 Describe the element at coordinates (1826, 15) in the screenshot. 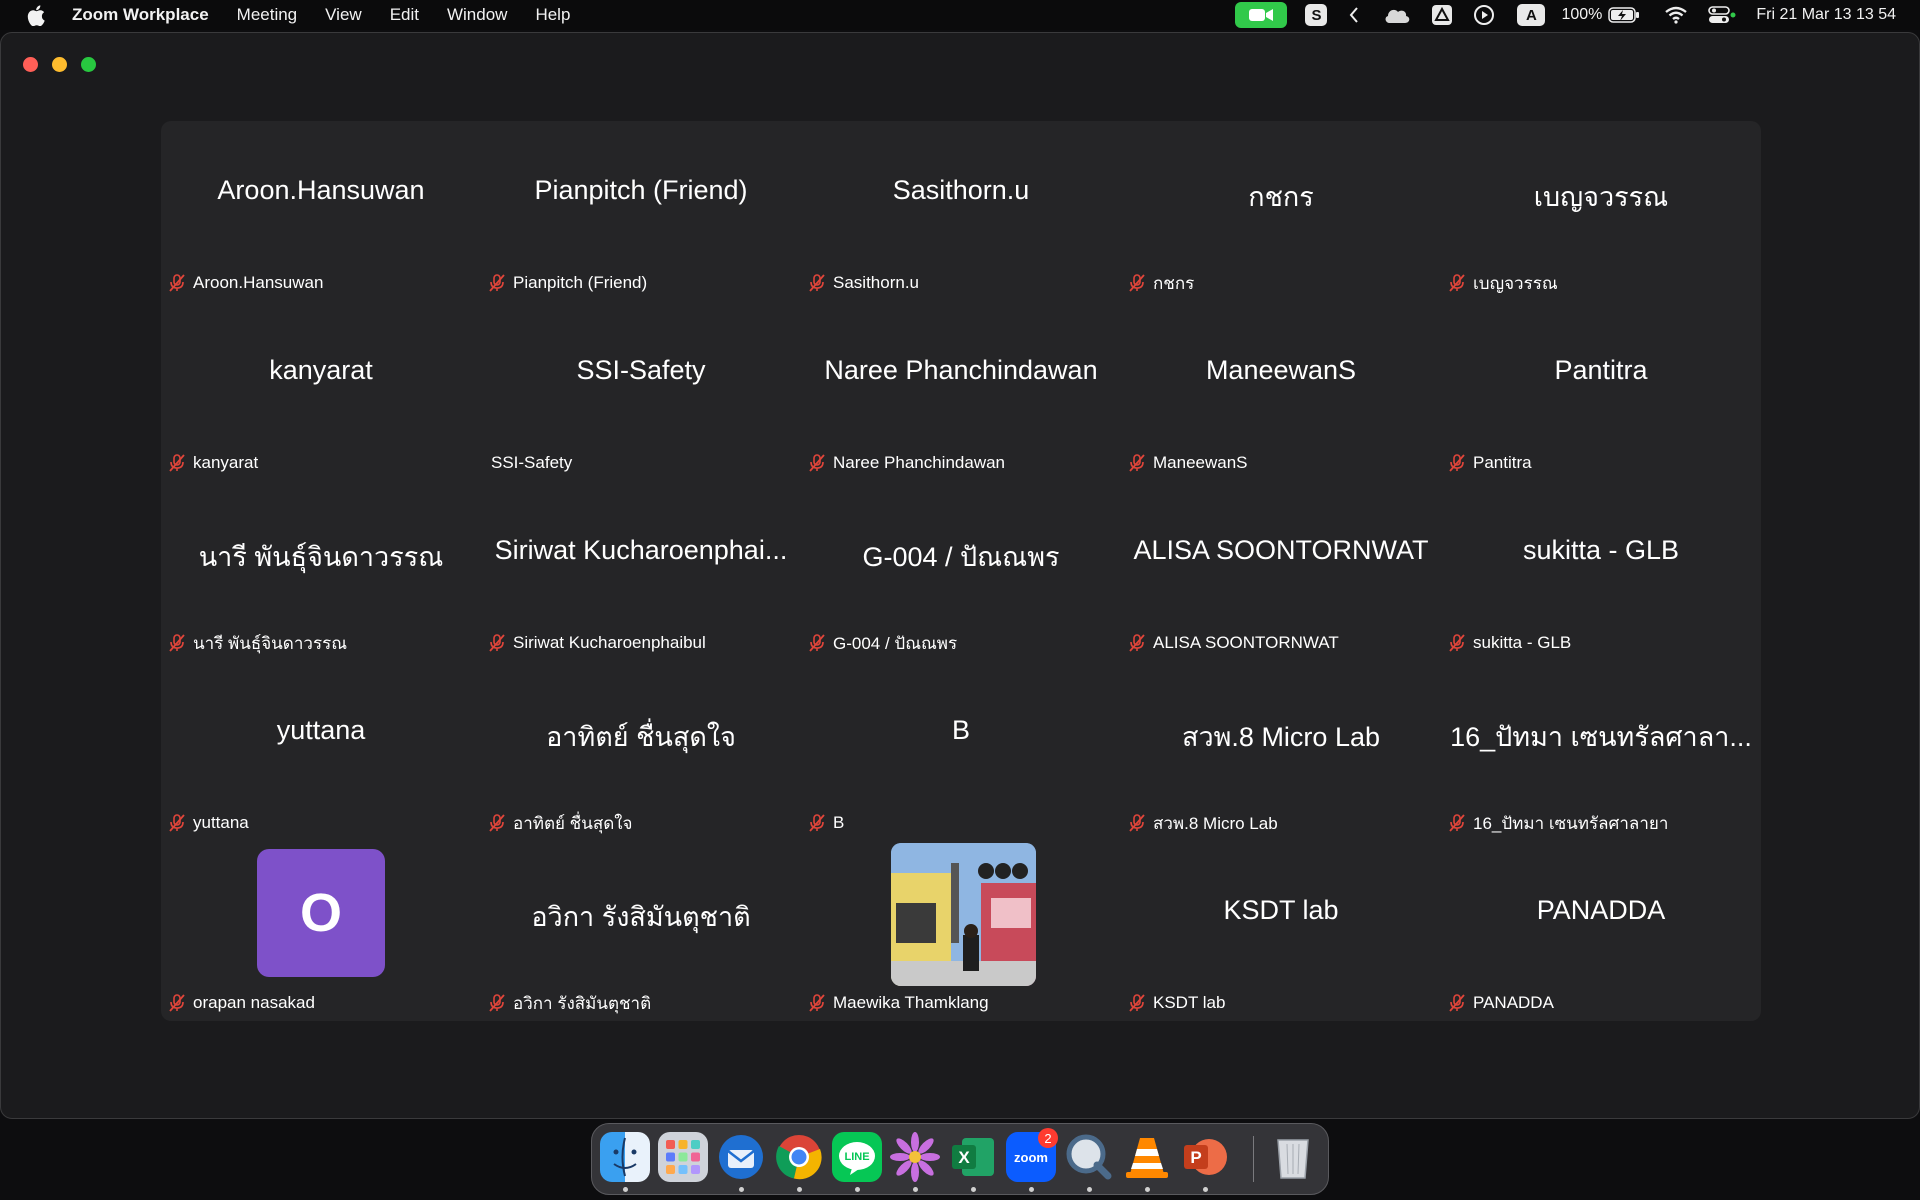

I see `menubar-clock: Fri 21 Mar 13 13 54` at that location.